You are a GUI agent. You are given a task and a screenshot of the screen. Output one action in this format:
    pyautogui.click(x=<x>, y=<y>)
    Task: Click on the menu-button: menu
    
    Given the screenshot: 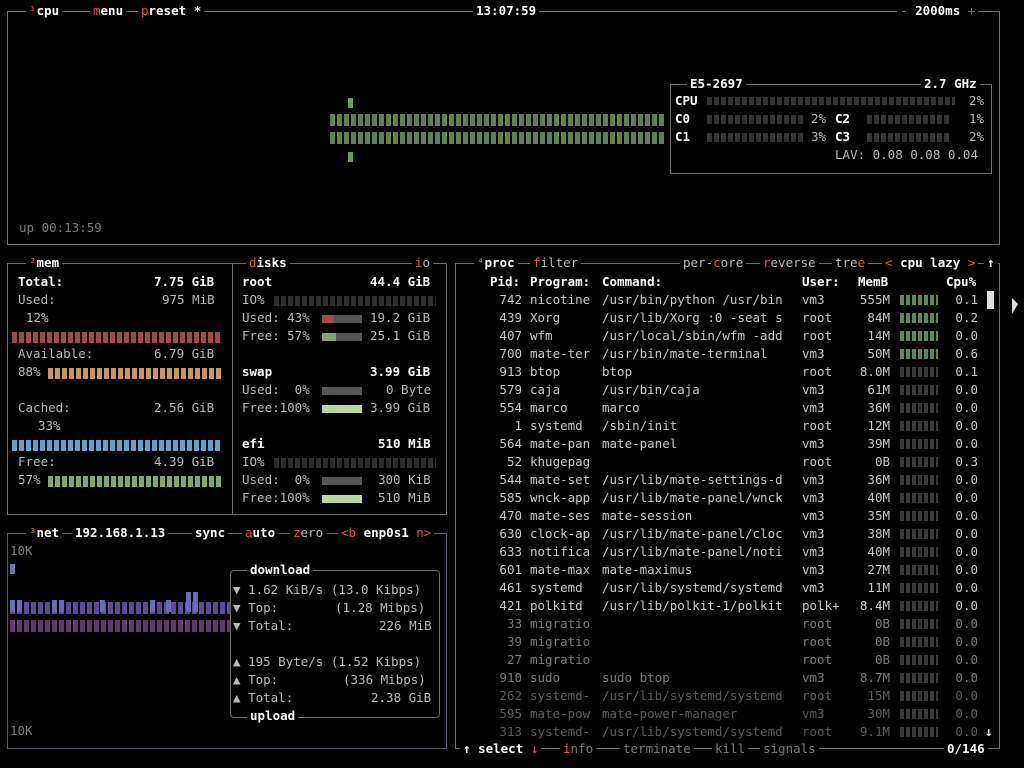 What is the action you would take?
    pyautogui.click(x=108, y=11)
    